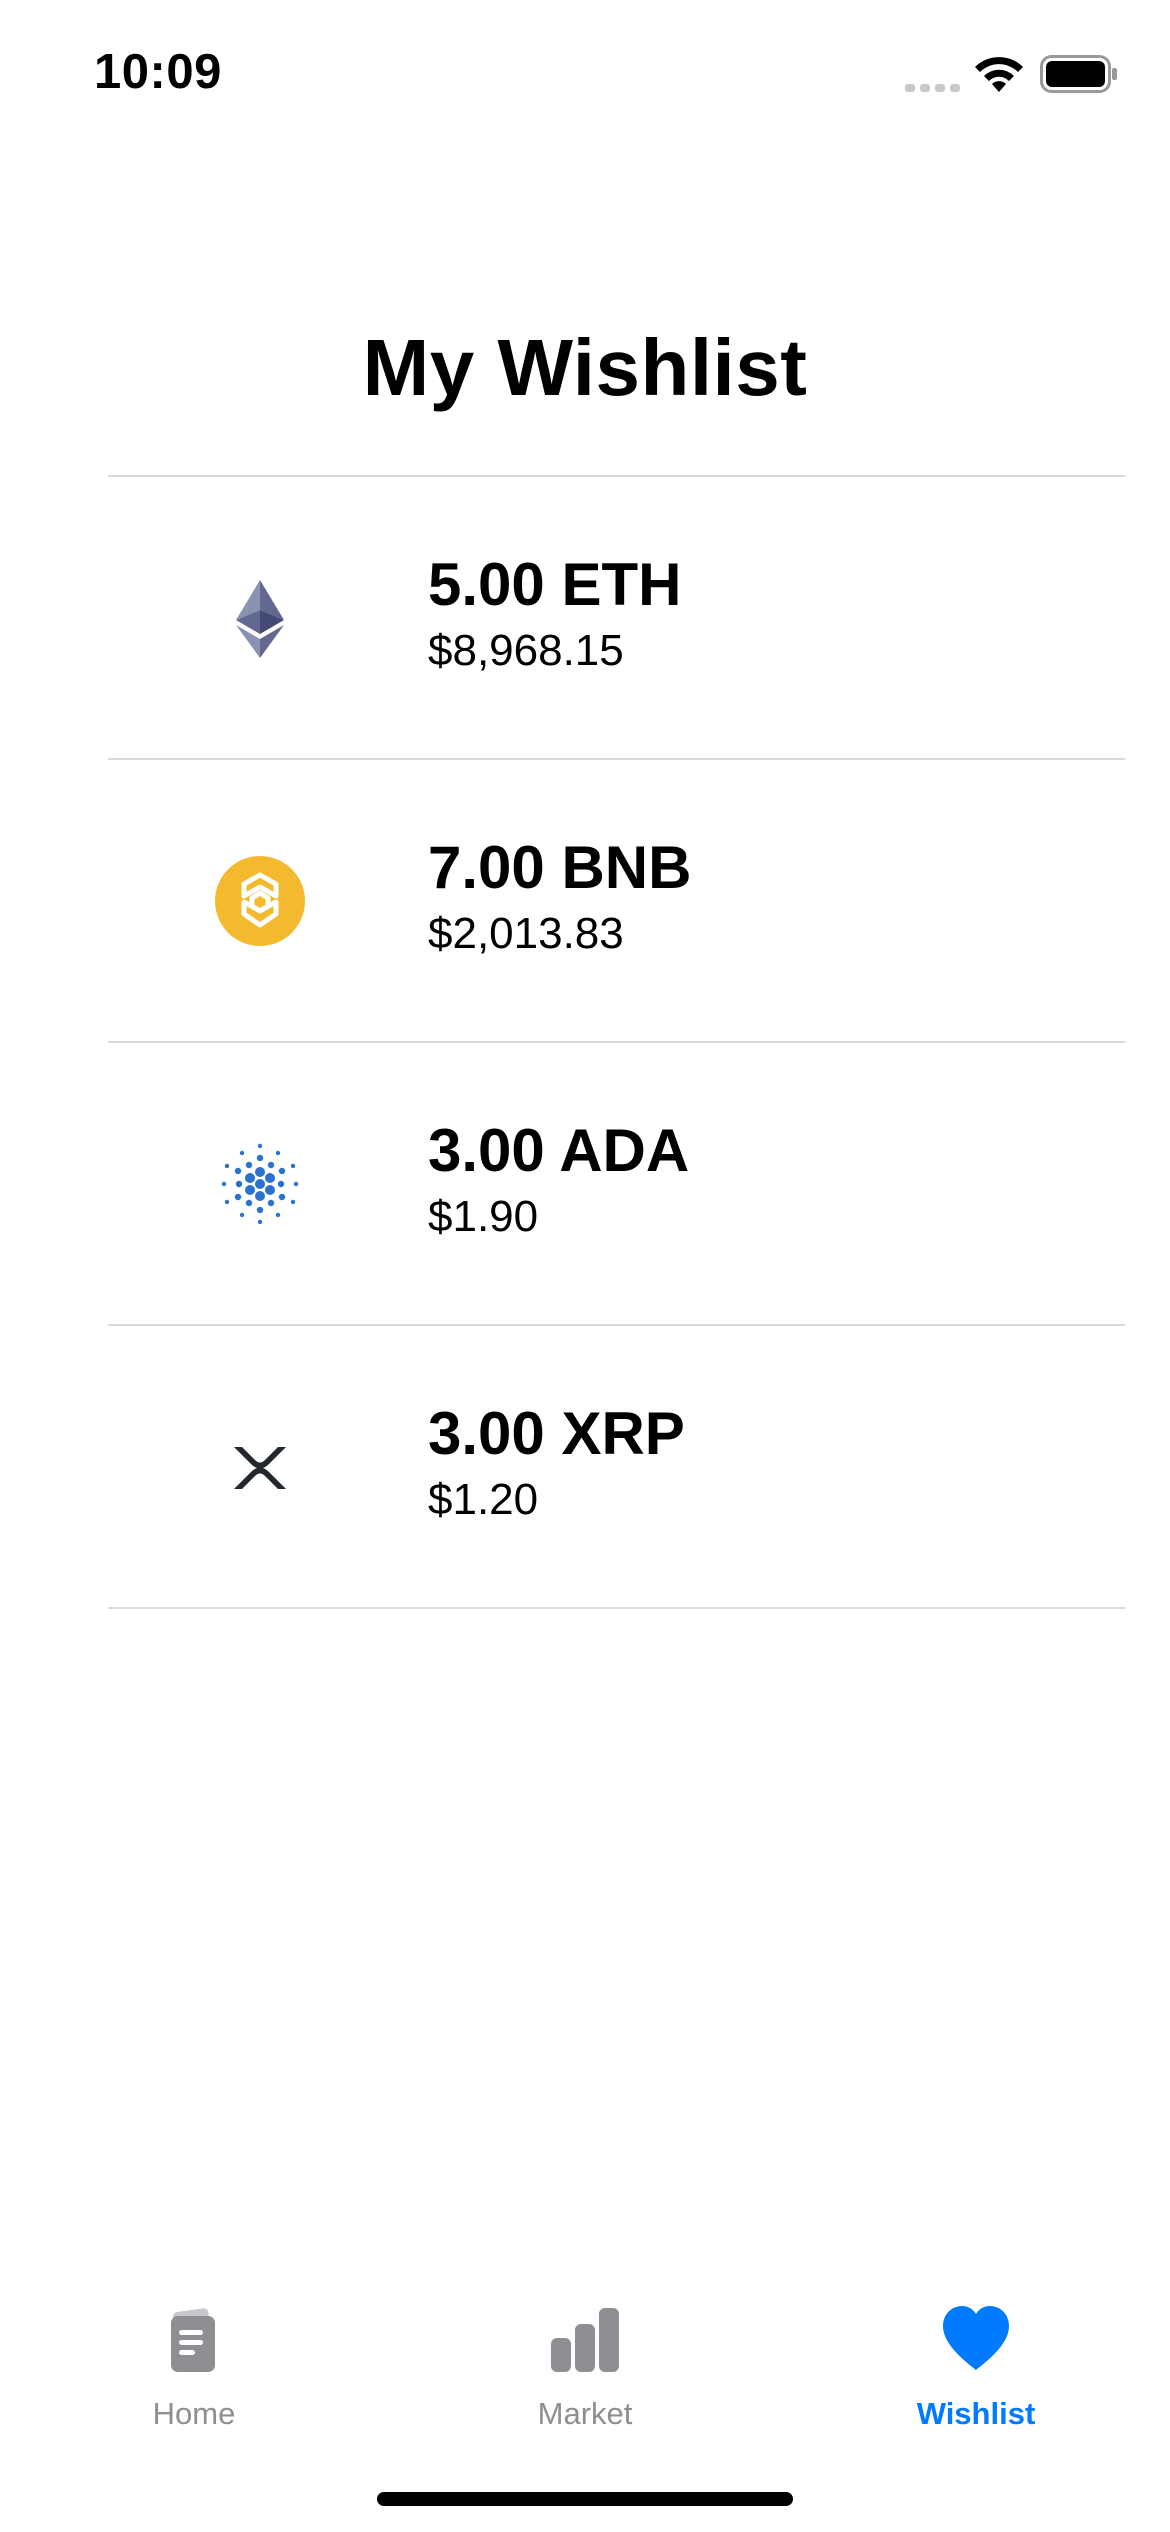  Describe the element at coordinates (260, 901) in the screenshot. I see `binance-coin-icon` at that location.